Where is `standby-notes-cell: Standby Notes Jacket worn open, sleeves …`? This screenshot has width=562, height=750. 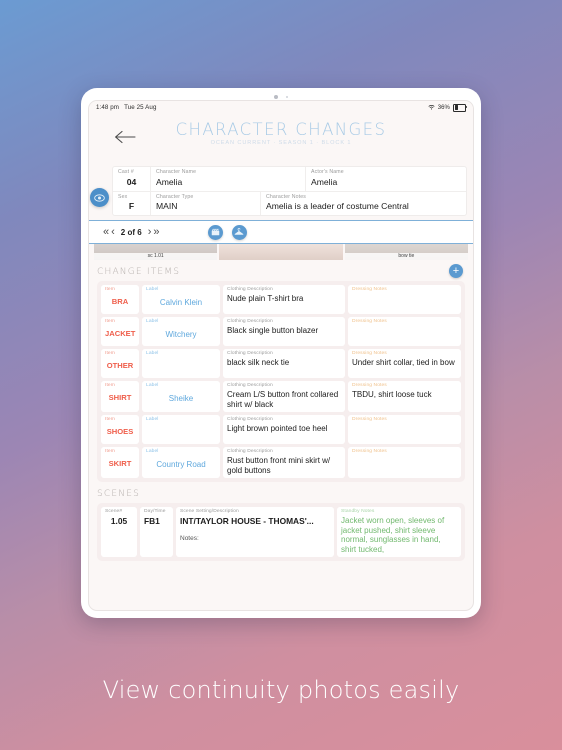 standby-notes-cell: Standby Notes Jacket worn open, sleeves … is located at coordinates (399, 532).